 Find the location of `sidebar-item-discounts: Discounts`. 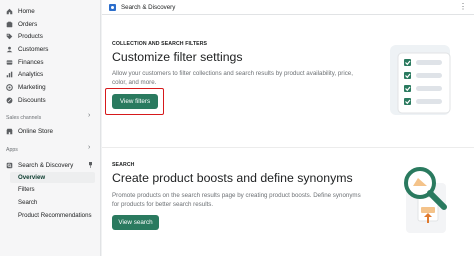

sidebar-item-discounts: Discounts is located at coordinates (26, 100).